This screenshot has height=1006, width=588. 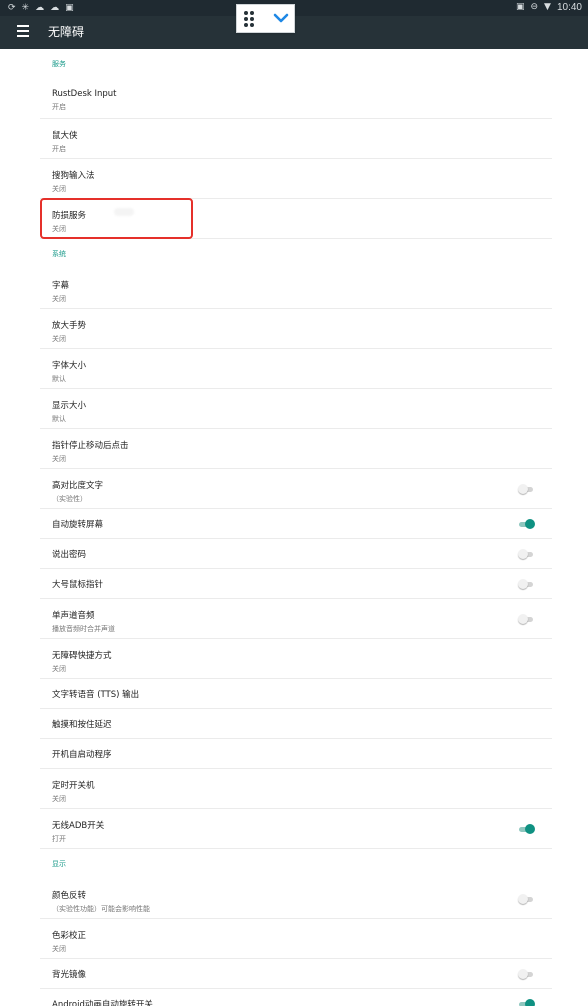 I want to click on high-contrast-text-toggle, so click(x=526, y=488).